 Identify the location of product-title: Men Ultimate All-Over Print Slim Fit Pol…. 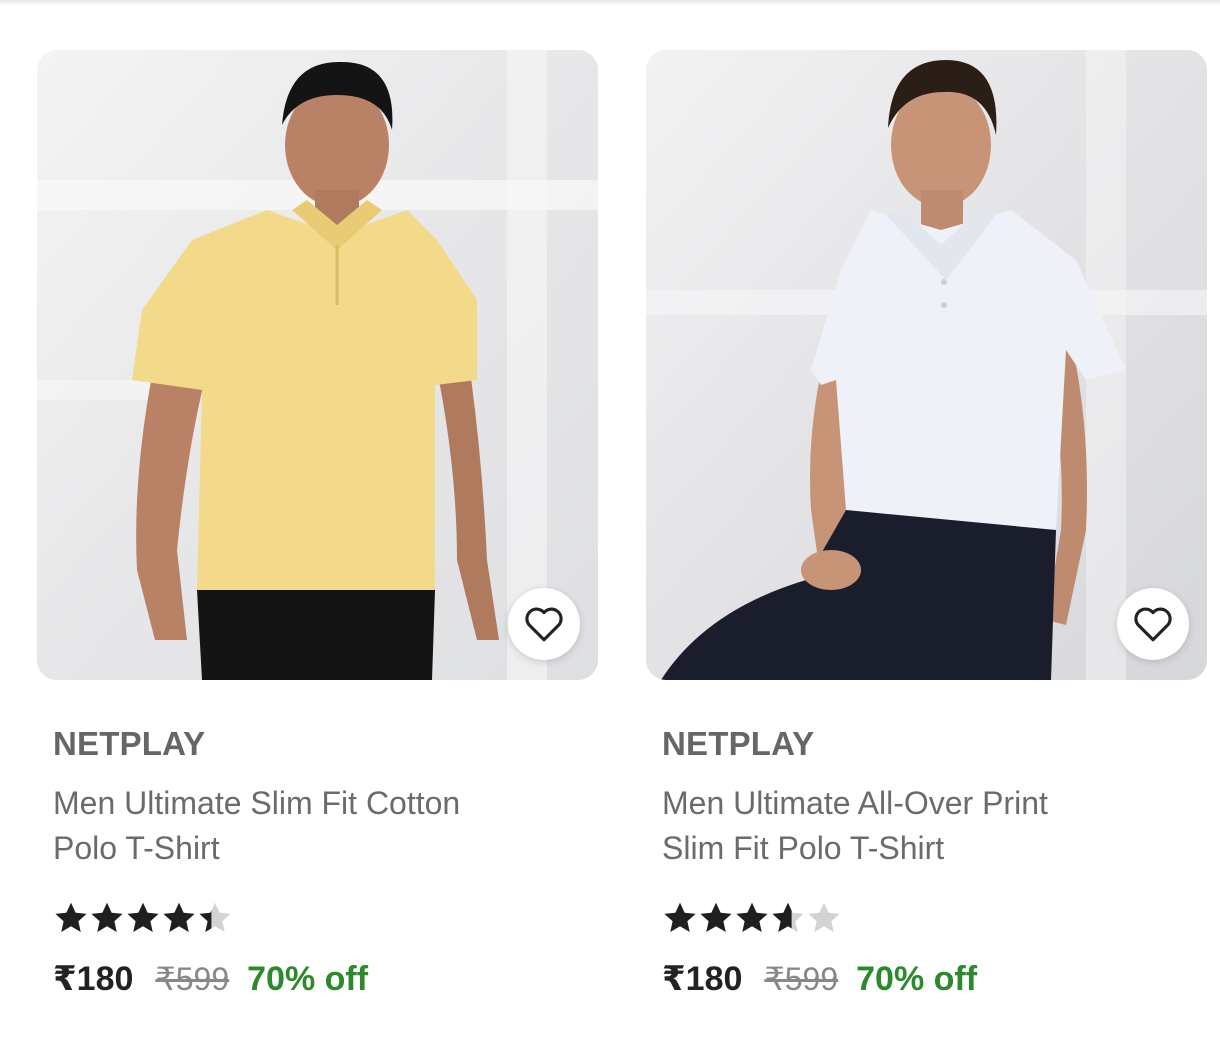
(922, 826).